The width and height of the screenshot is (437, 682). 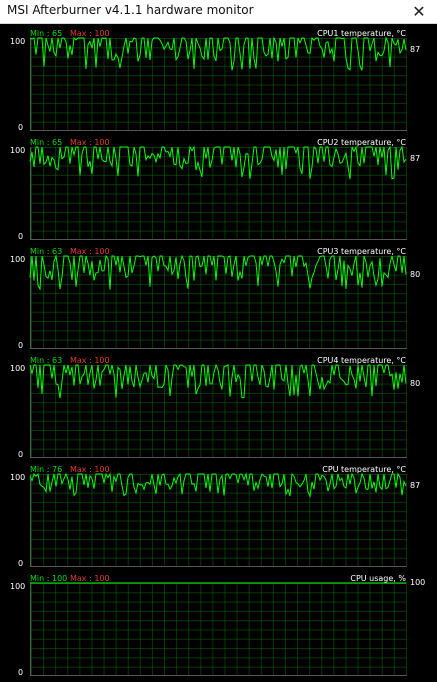 What do you see at coordinates (130, 10) in the screenshot?
I see `window-title: MSI Afterburner v4.1.1 hardware monitor` at bounding box center [130, 10].